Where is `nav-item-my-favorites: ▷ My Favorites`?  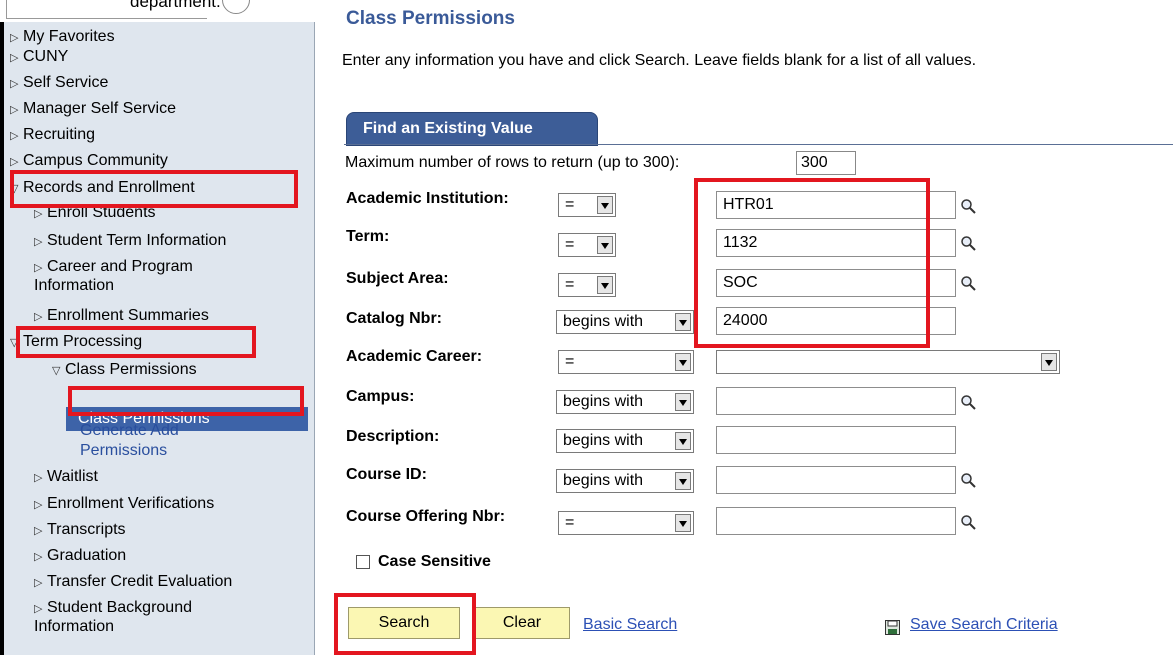
nav-item-my-favorites: ▷ My Favorites is located at coordinates (62, 37).